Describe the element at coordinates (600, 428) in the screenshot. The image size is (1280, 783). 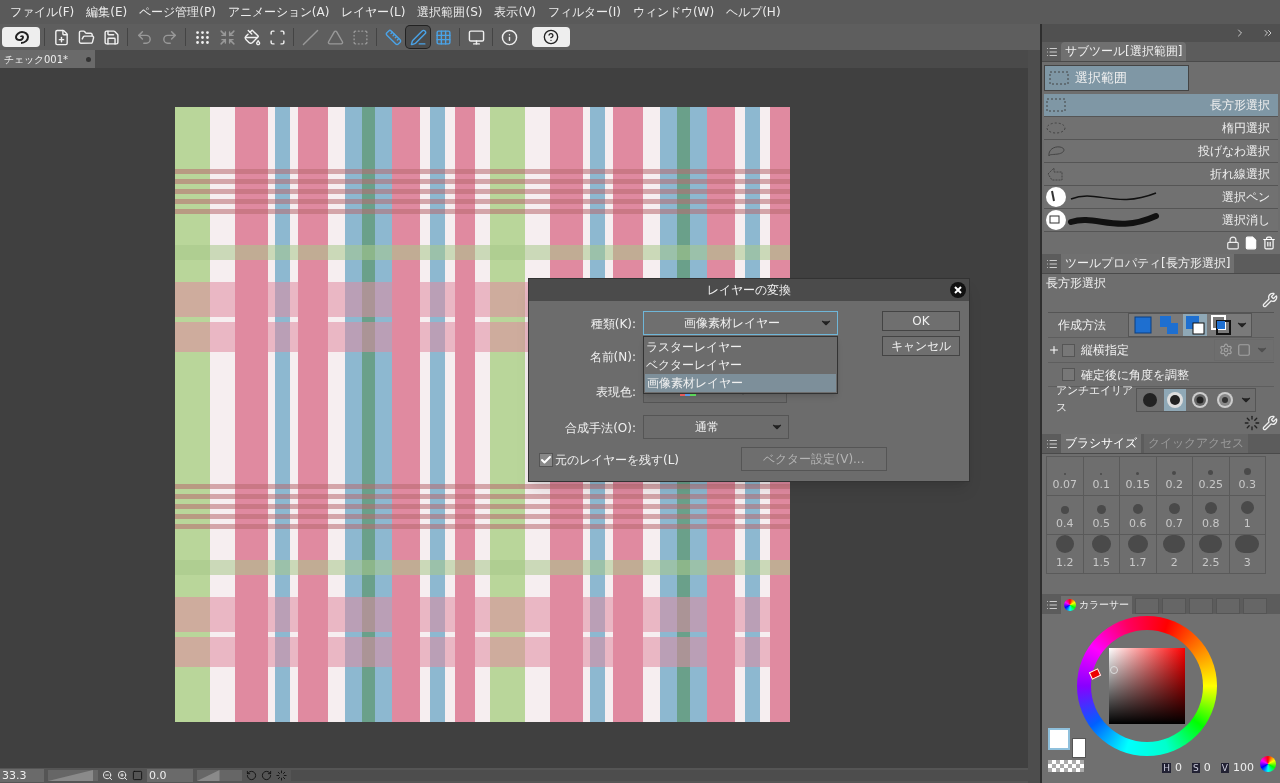
I see `blend-label: 合成手法(O):` at that location.